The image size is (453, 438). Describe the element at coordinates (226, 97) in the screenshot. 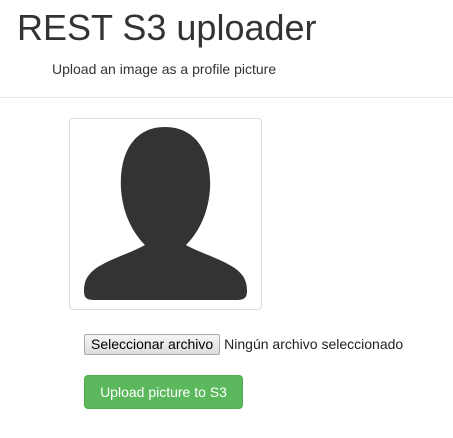

I see `header-divider` at that location.